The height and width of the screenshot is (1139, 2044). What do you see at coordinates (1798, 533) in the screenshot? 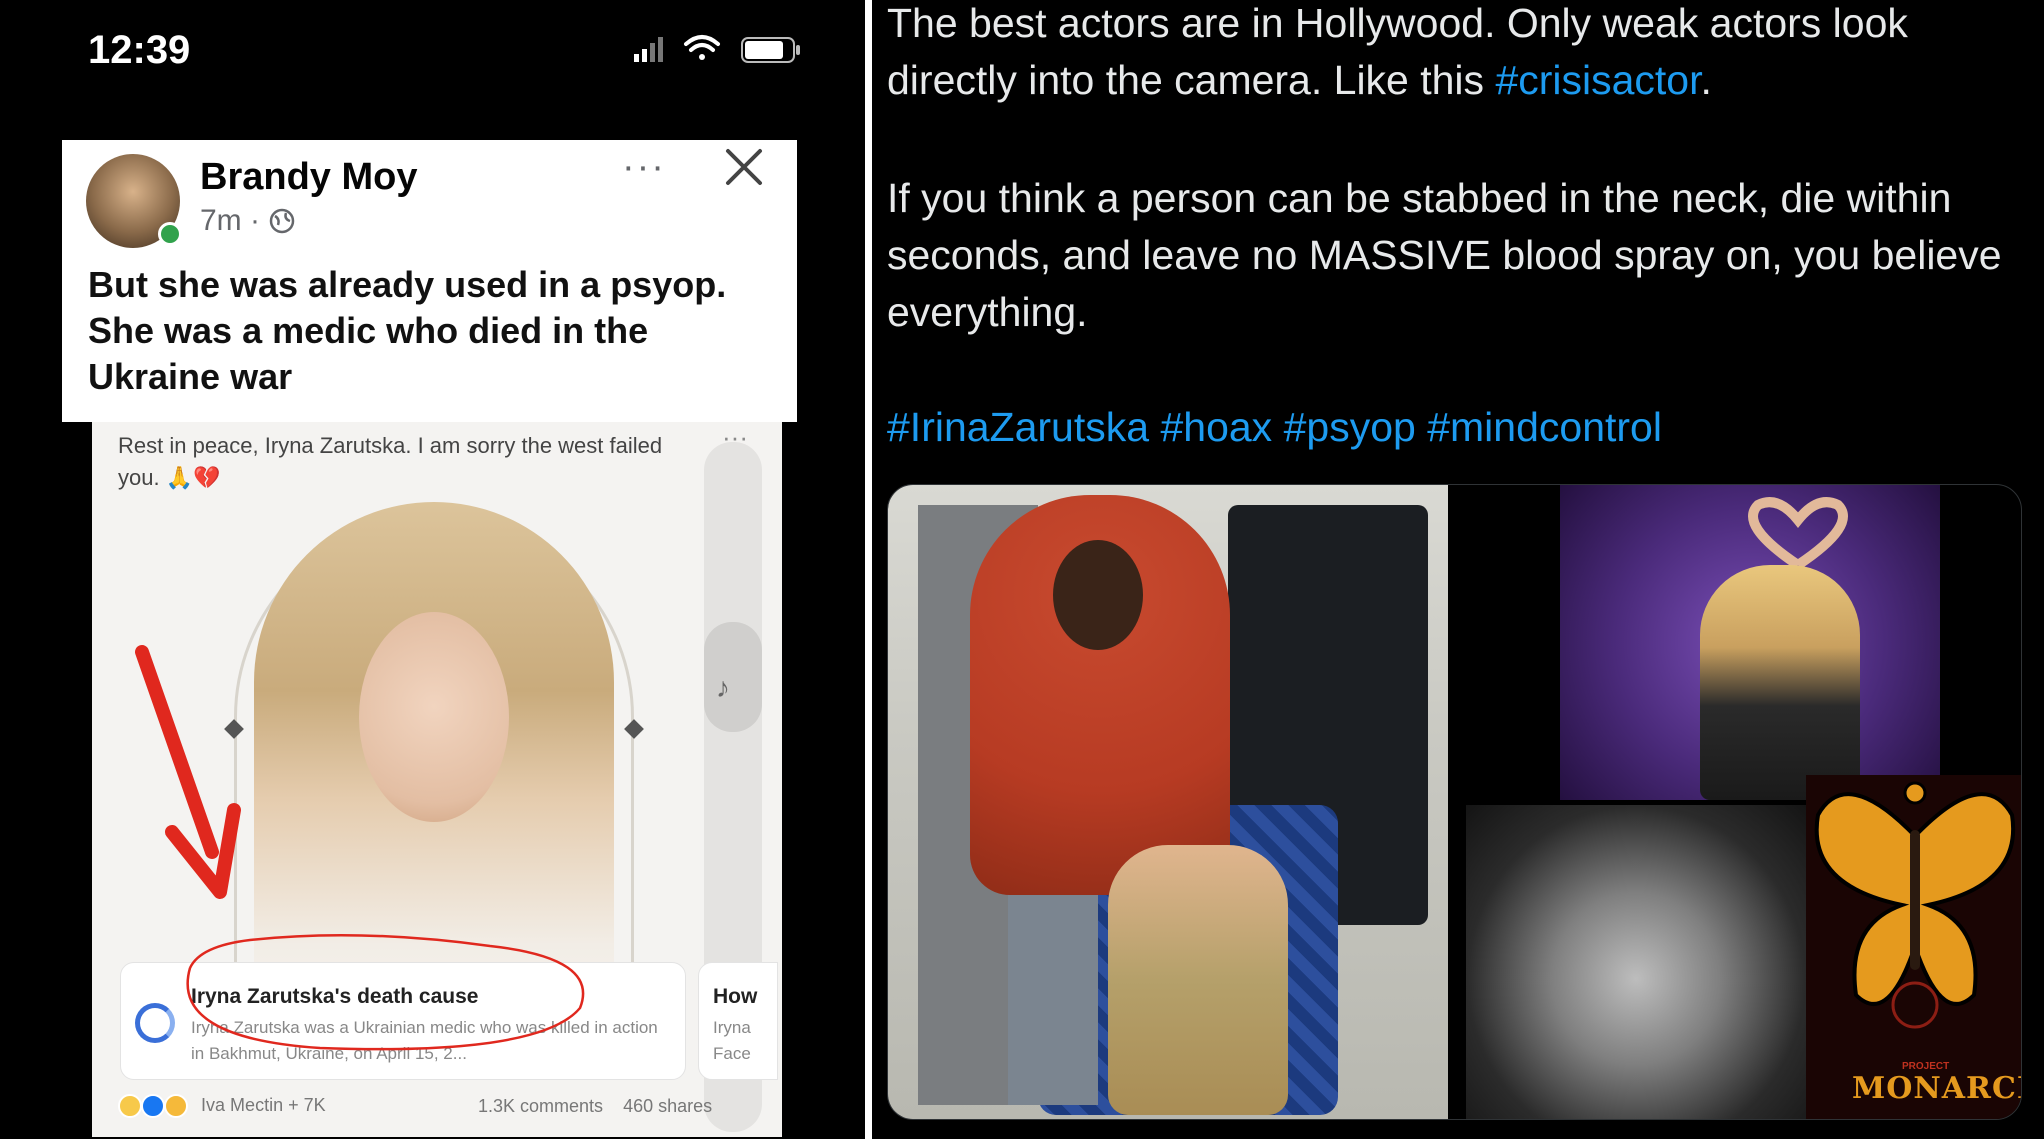
I see `heart-hands-shape` at bounding box center [1798, 533].